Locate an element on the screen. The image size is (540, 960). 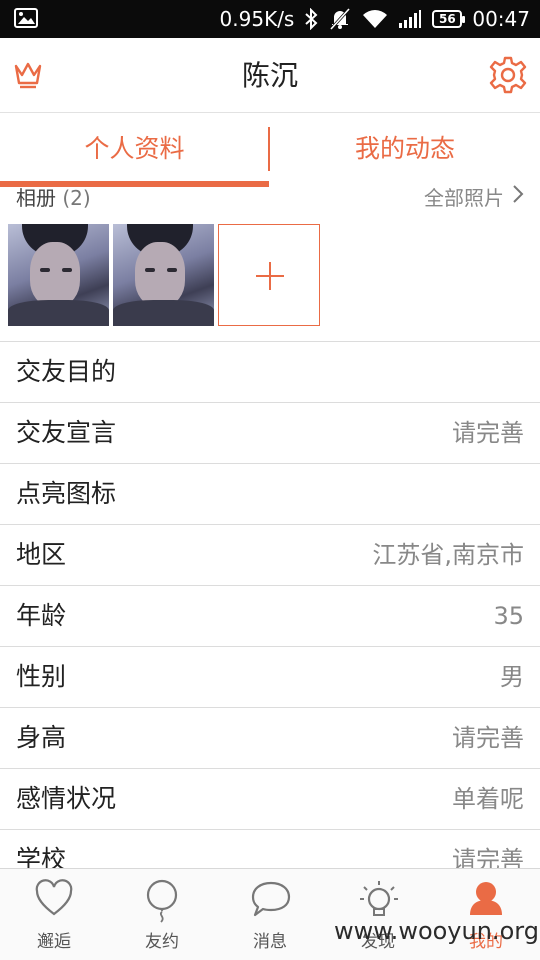
battery-level: 56 is located at coordinates (447, 19).